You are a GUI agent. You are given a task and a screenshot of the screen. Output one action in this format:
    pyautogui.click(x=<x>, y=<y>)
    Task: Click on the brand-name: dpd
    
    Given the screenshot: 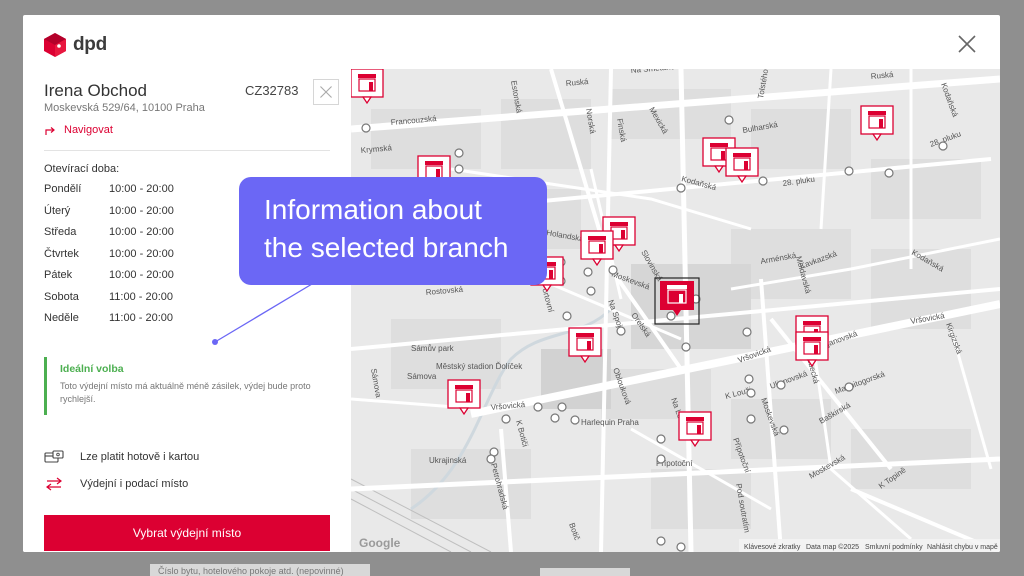 What is the action you would take?
    pyautogui.click(x=90, y=44)
    